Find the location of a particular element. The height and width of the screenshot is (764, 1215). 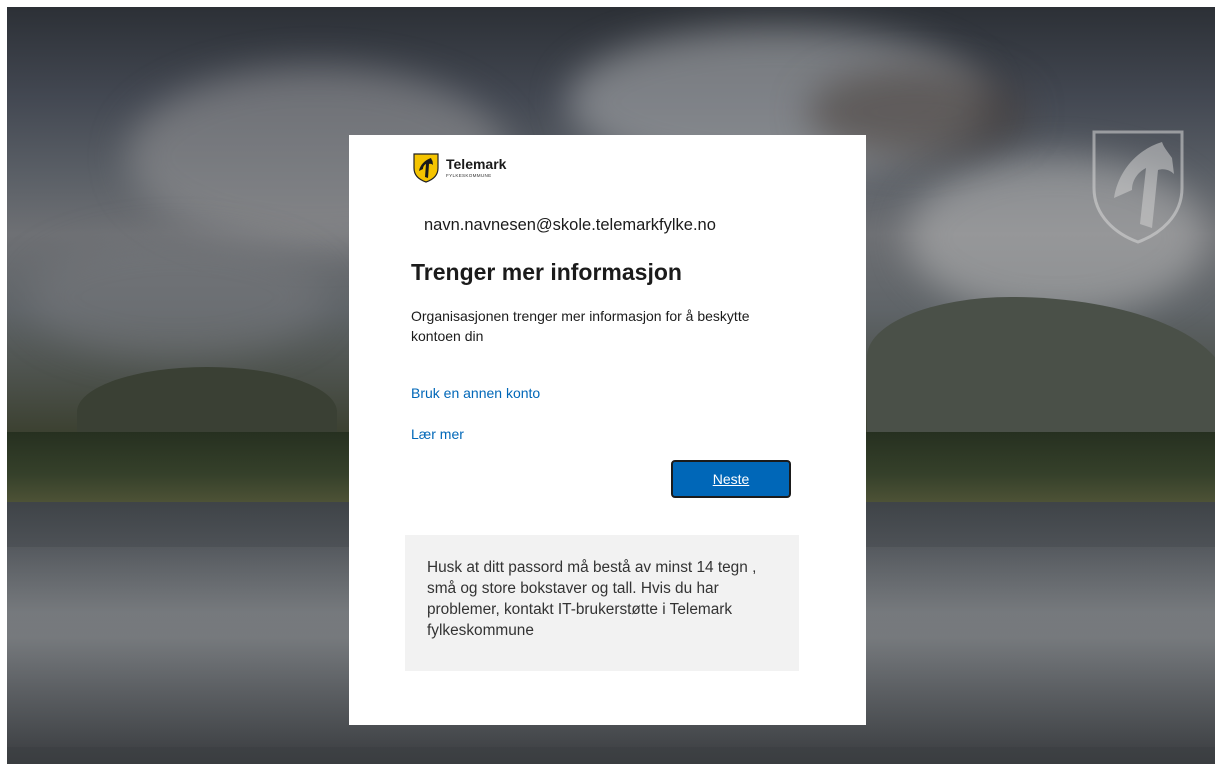

learn-more-link: Lær mer is located at coordinates (437, 434).